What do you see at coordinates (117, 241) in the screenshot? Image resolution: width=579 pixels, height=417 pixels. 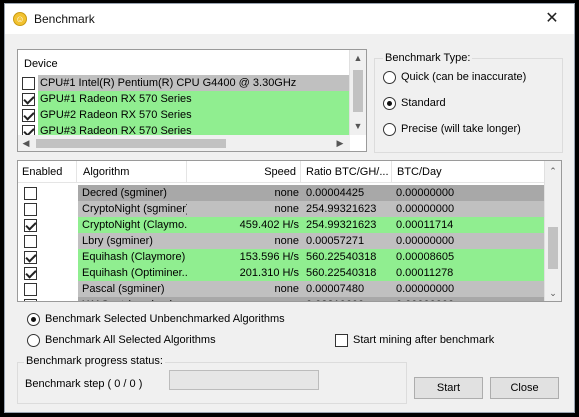 I see `algorithm-name: Lbry (sgminer)` at bounding box center [117, 241].